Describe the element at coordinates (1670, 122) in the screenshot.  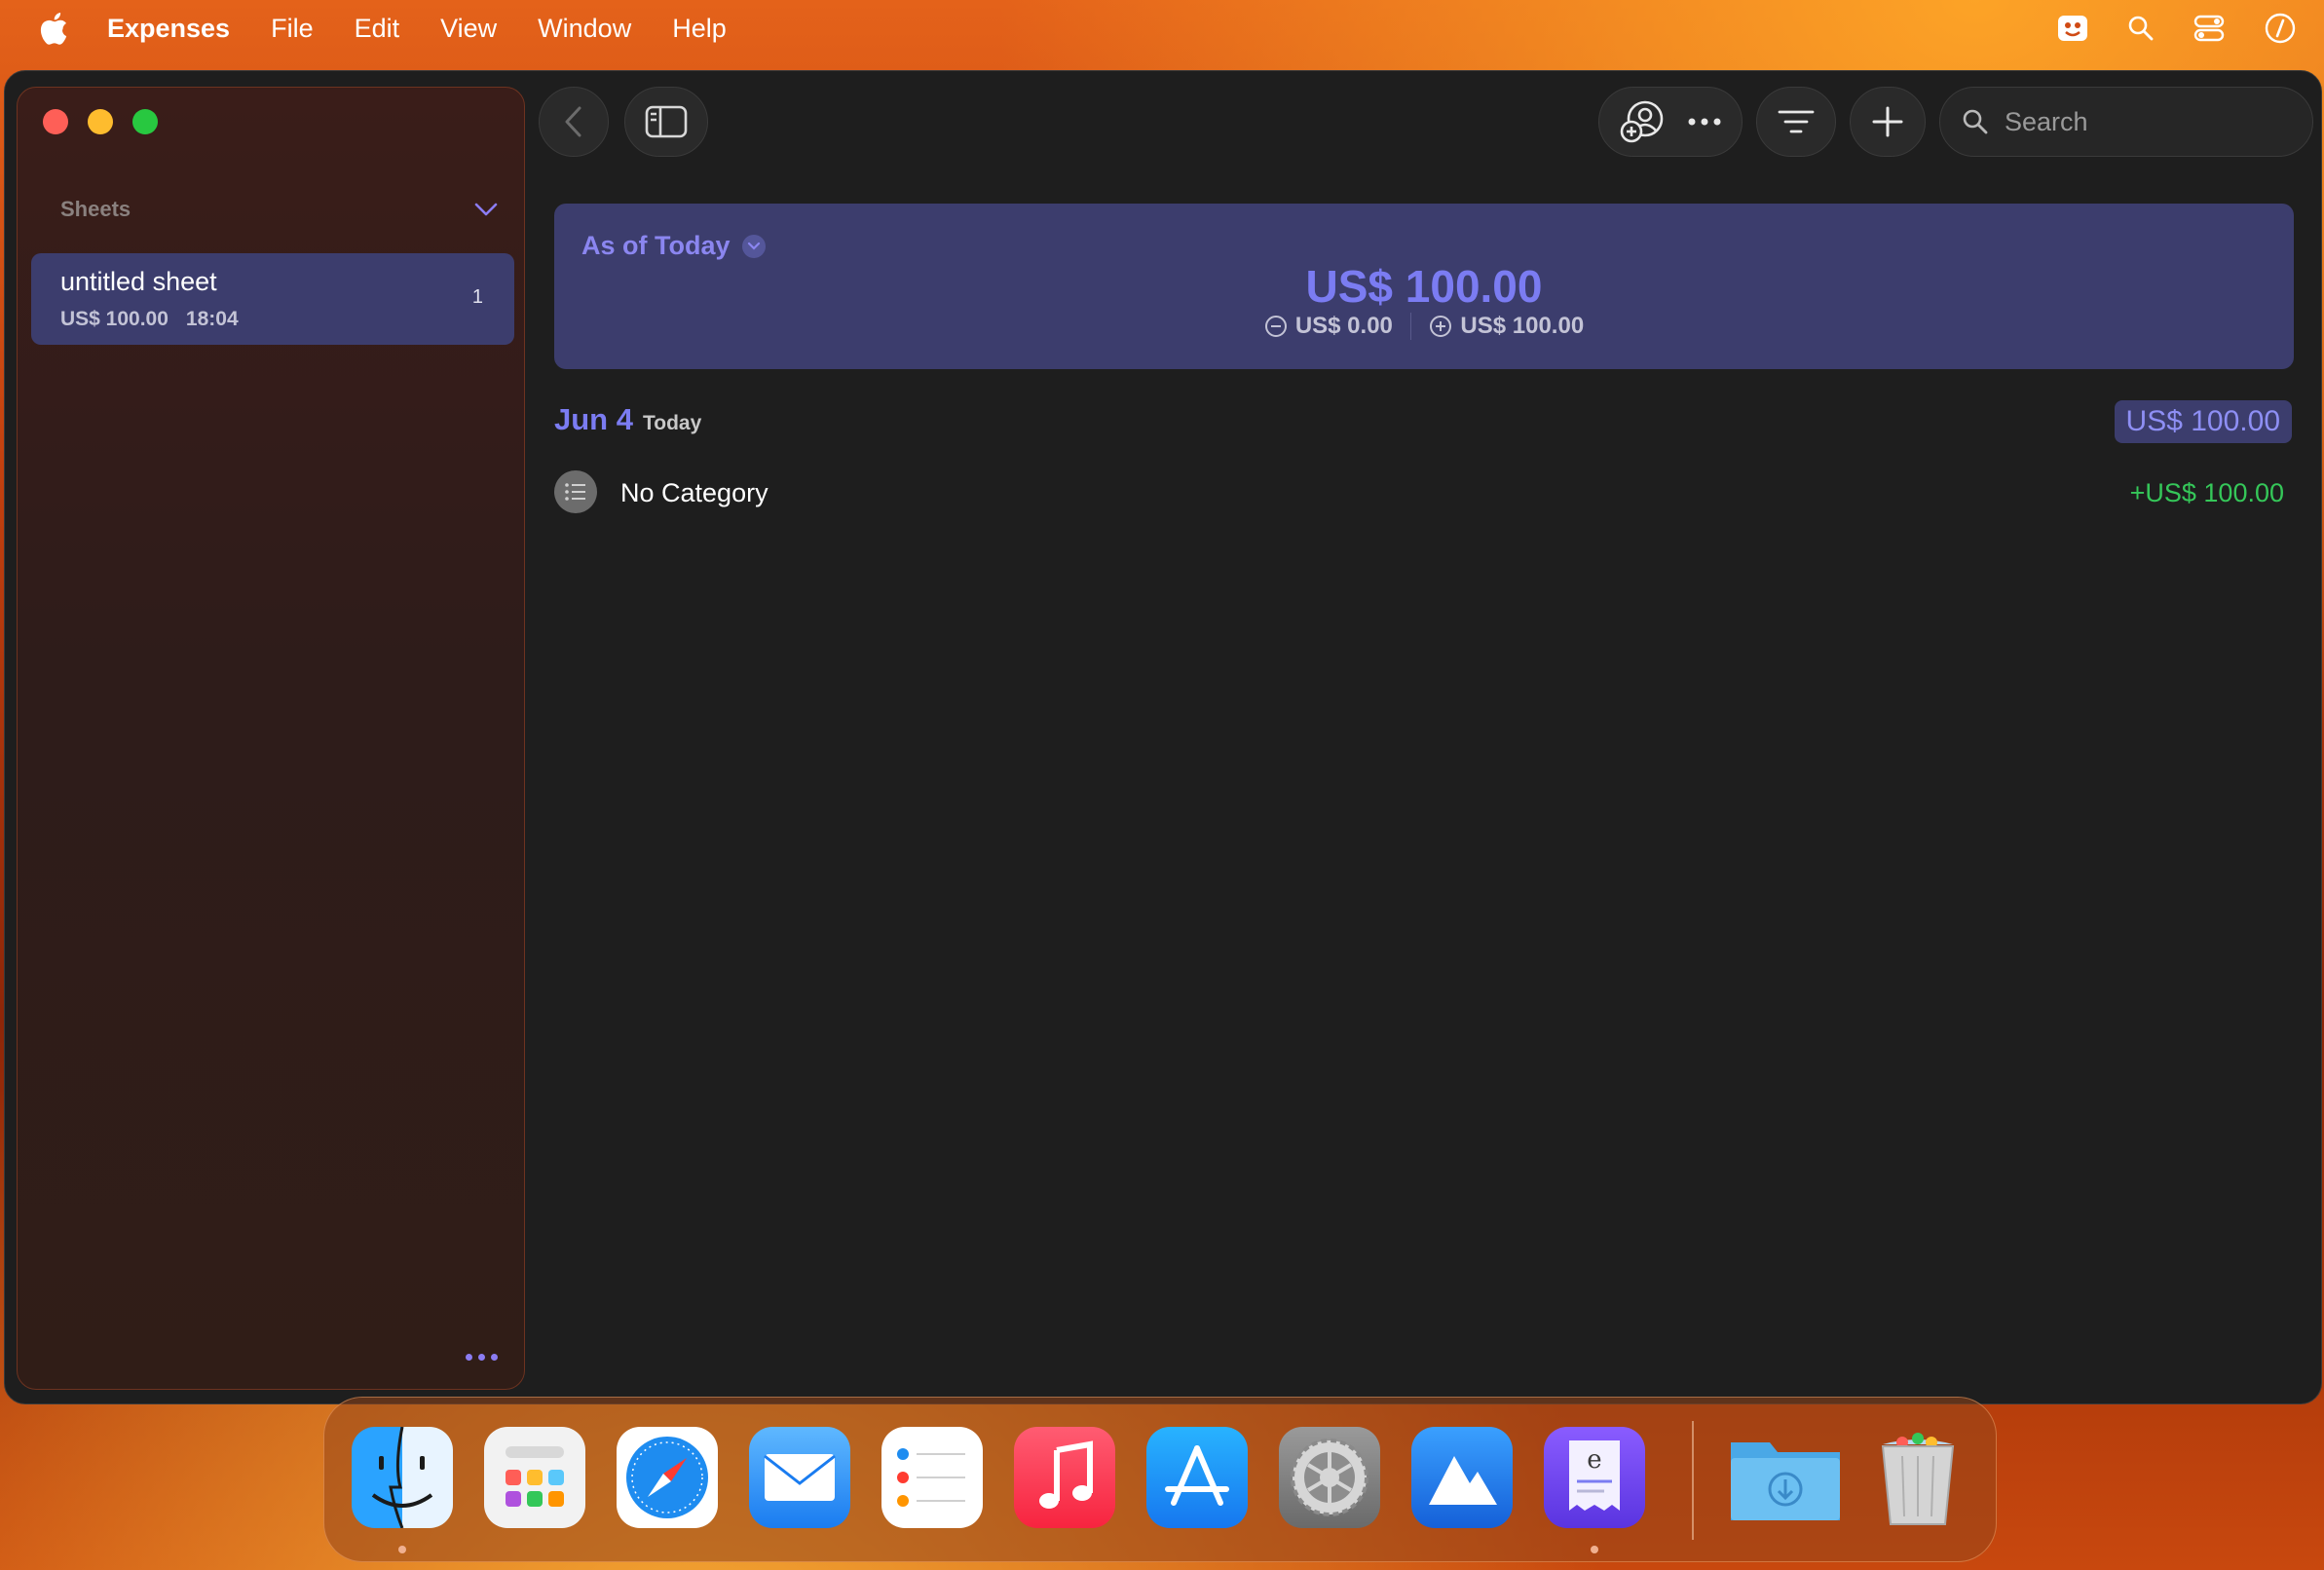
I see `share-options-group` at that location.